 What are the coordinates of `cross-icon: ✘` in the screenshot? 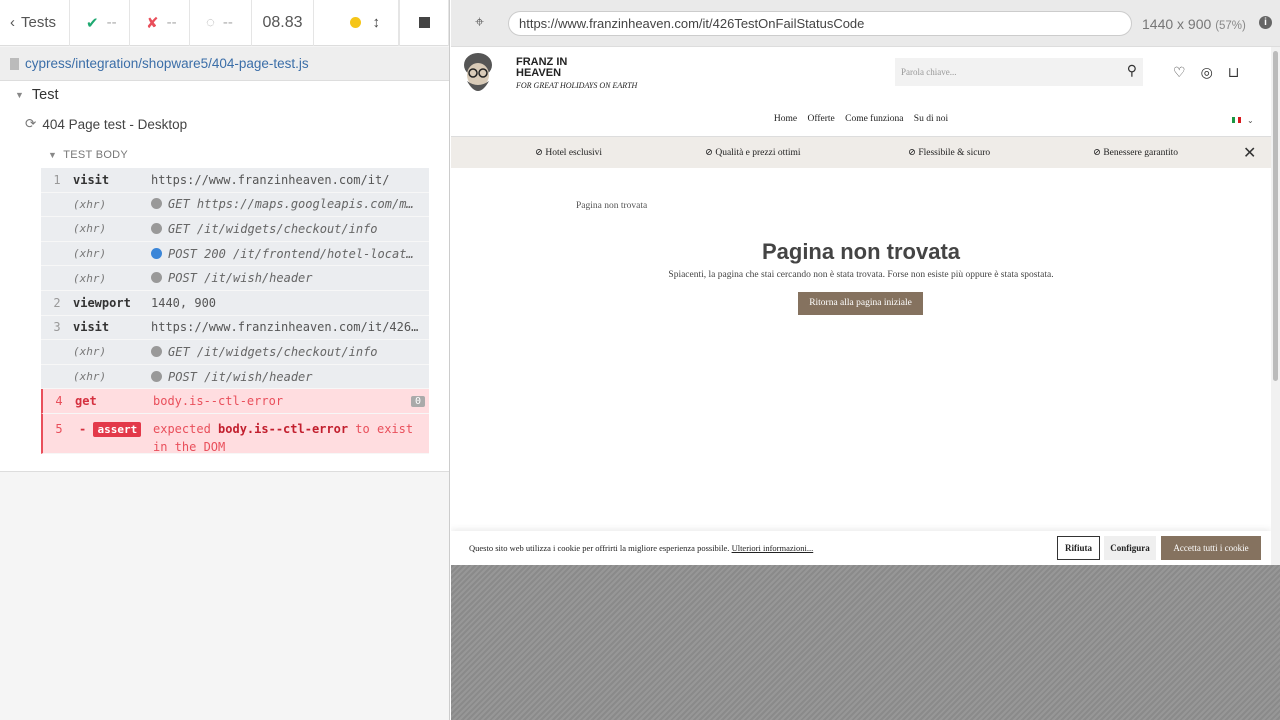 It's located at (152, 23).